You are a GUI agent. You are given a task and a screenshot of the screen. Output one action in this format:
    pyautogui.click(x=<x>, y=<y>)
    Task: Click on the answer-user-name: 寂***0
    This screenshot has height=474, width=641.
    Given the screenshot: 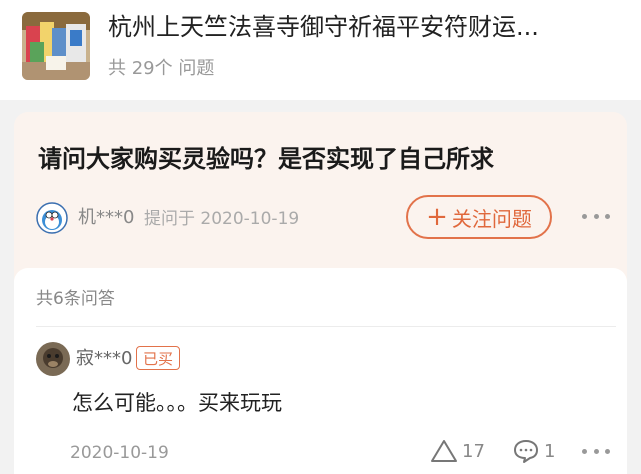 What is the action you would take?
    pyautogui.click(x=104, y=359)
    